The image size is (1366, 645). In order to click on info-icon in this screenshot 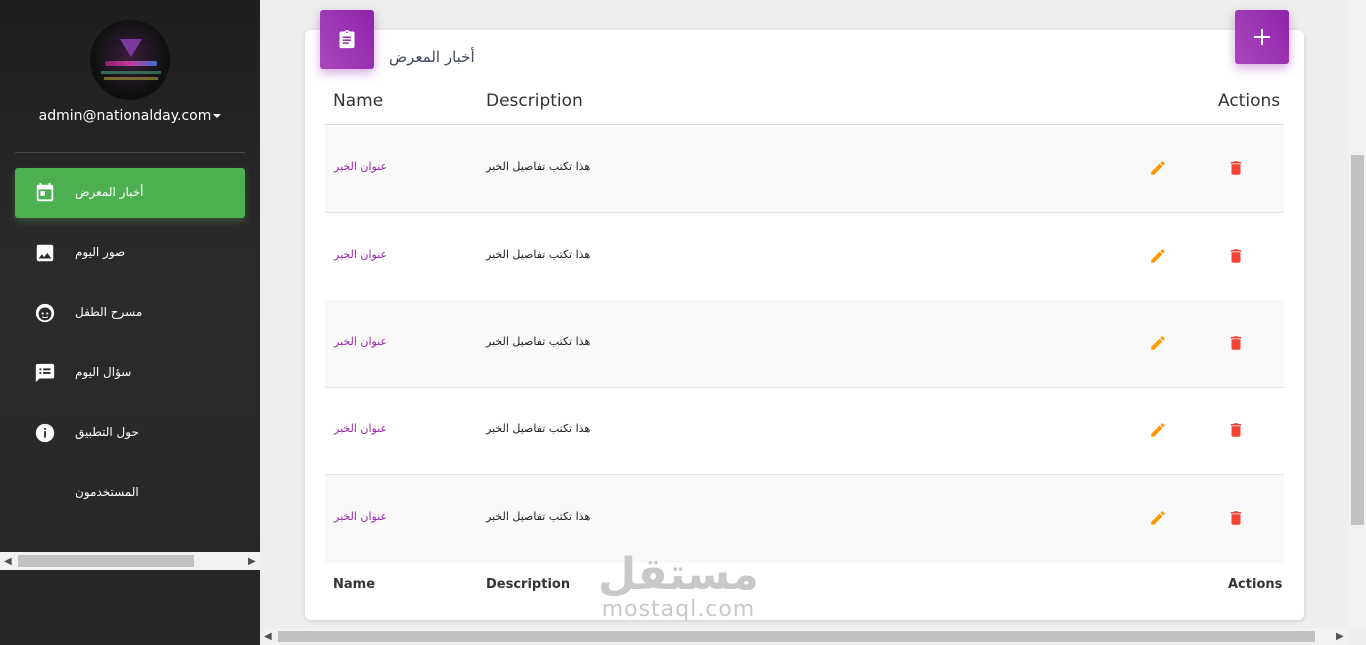, I will do `click(45, 433)`.